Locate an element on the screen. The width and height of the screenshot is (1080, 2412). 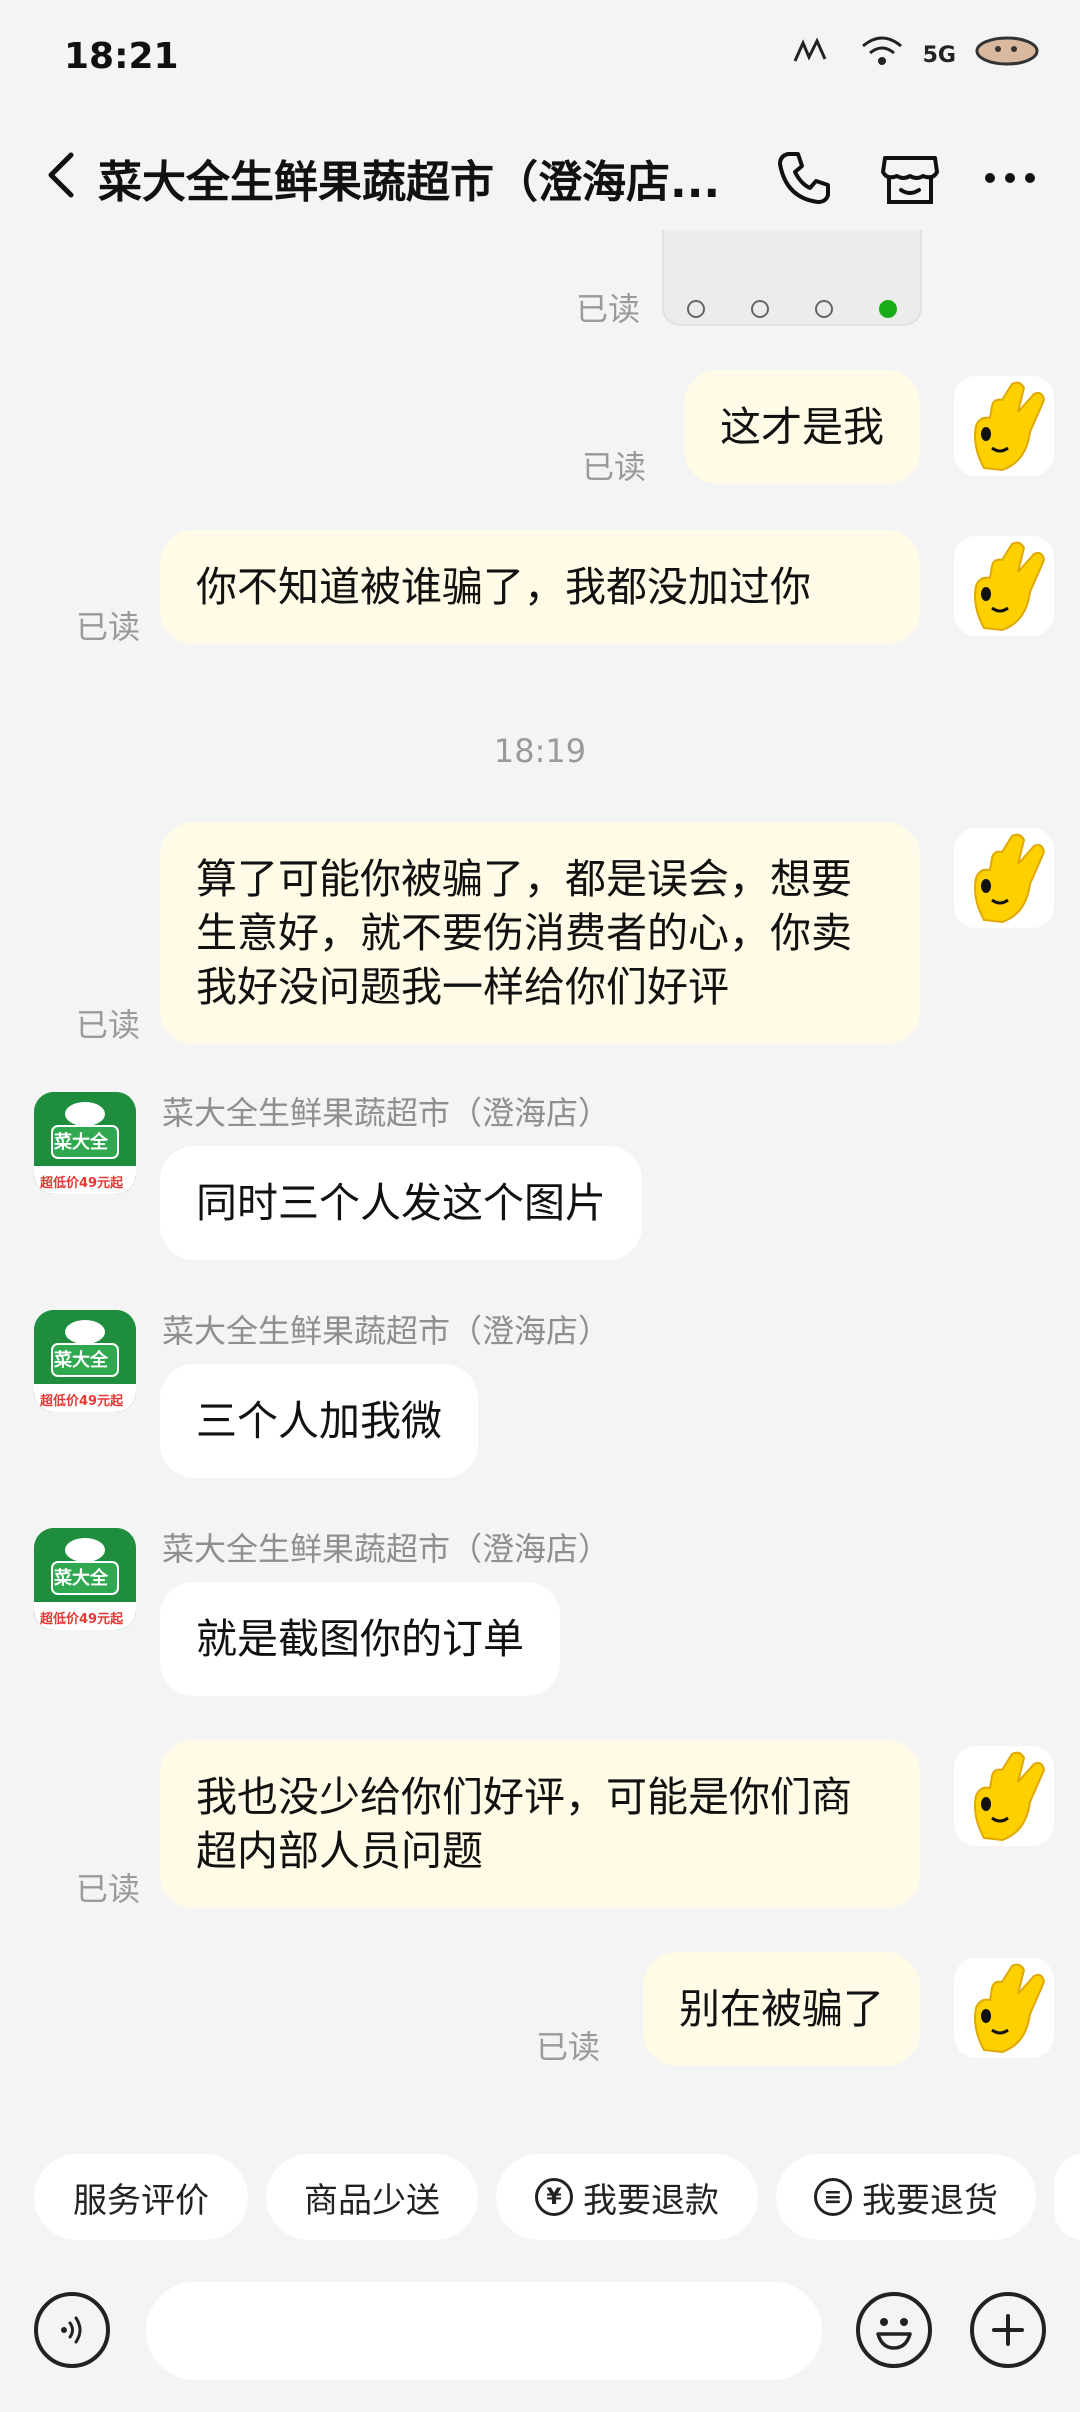
shop-message-bubble: 就是截图你的订单 is located at coordinates (360, 1639).